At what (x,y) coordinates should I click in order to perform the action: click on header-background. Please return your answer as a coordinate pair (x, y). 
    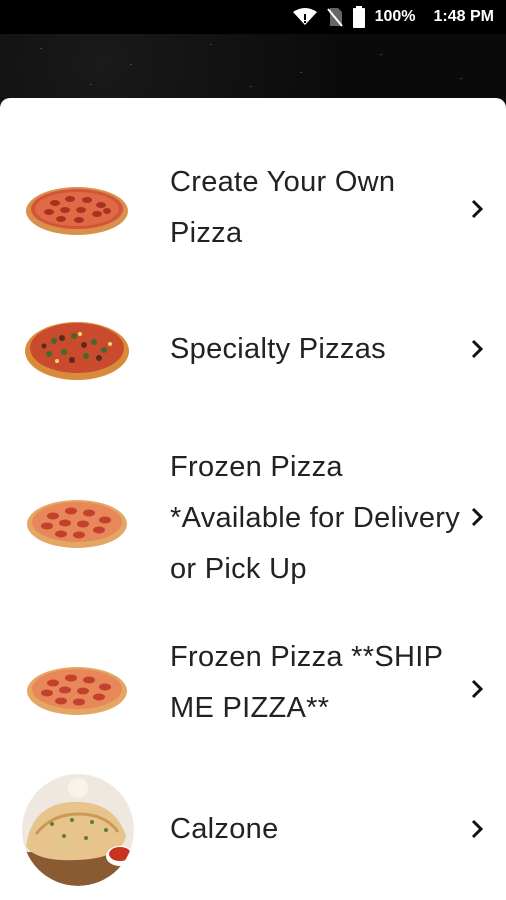
    Looking at the image, I should click on (253, 69).